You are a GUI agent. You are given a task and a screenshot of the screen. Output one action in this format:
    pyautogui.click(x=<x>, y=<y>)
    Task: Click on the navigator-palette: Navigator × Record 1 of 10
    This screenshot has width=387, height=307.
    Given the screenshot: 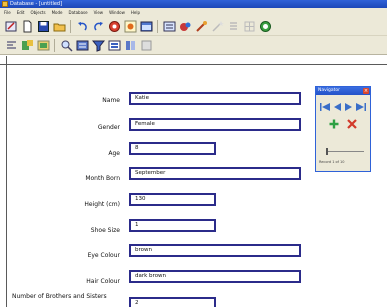 What is the action you would take?
    pyautogui.click(x=343, y=129)
    